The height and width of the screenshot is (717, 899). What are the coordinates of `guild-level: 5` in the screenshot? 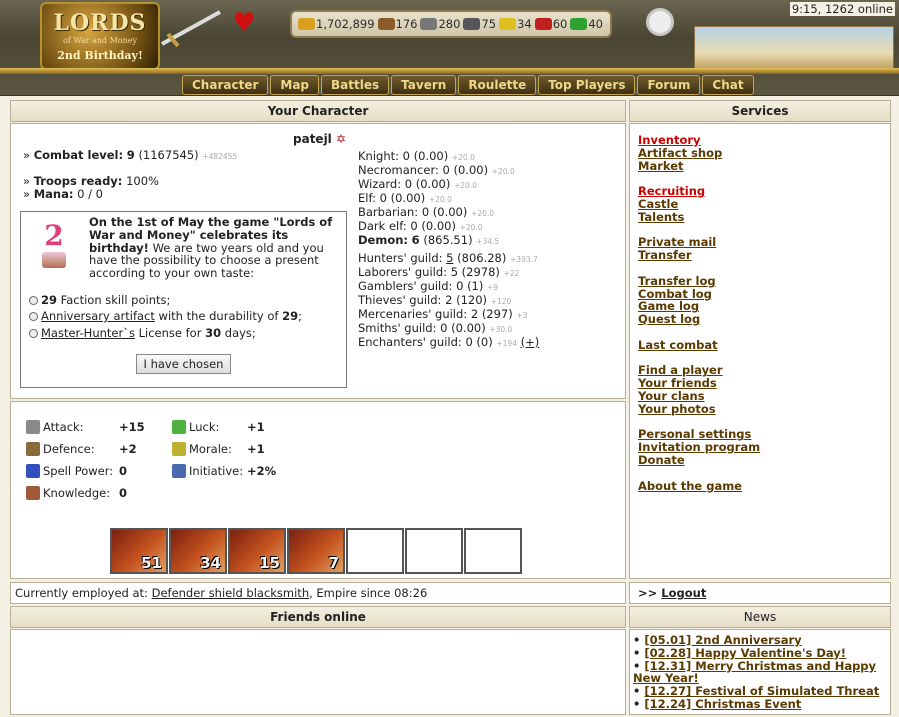 It's located at (449, 258).